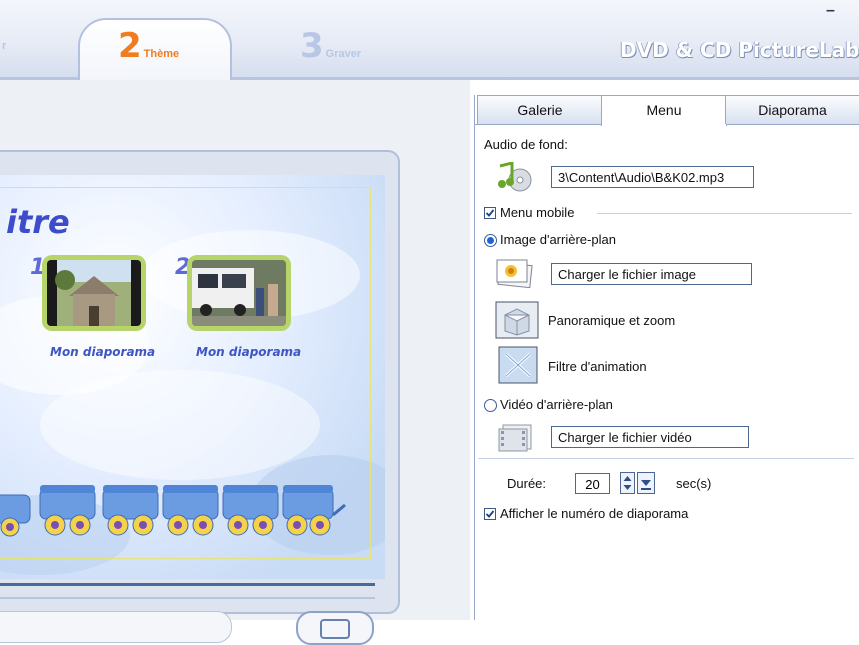  What do you see at coordinates (148, 46) in the screenshot?
I see `step-2-tab-content: 2 Thème` at bounding box center [148, 46].